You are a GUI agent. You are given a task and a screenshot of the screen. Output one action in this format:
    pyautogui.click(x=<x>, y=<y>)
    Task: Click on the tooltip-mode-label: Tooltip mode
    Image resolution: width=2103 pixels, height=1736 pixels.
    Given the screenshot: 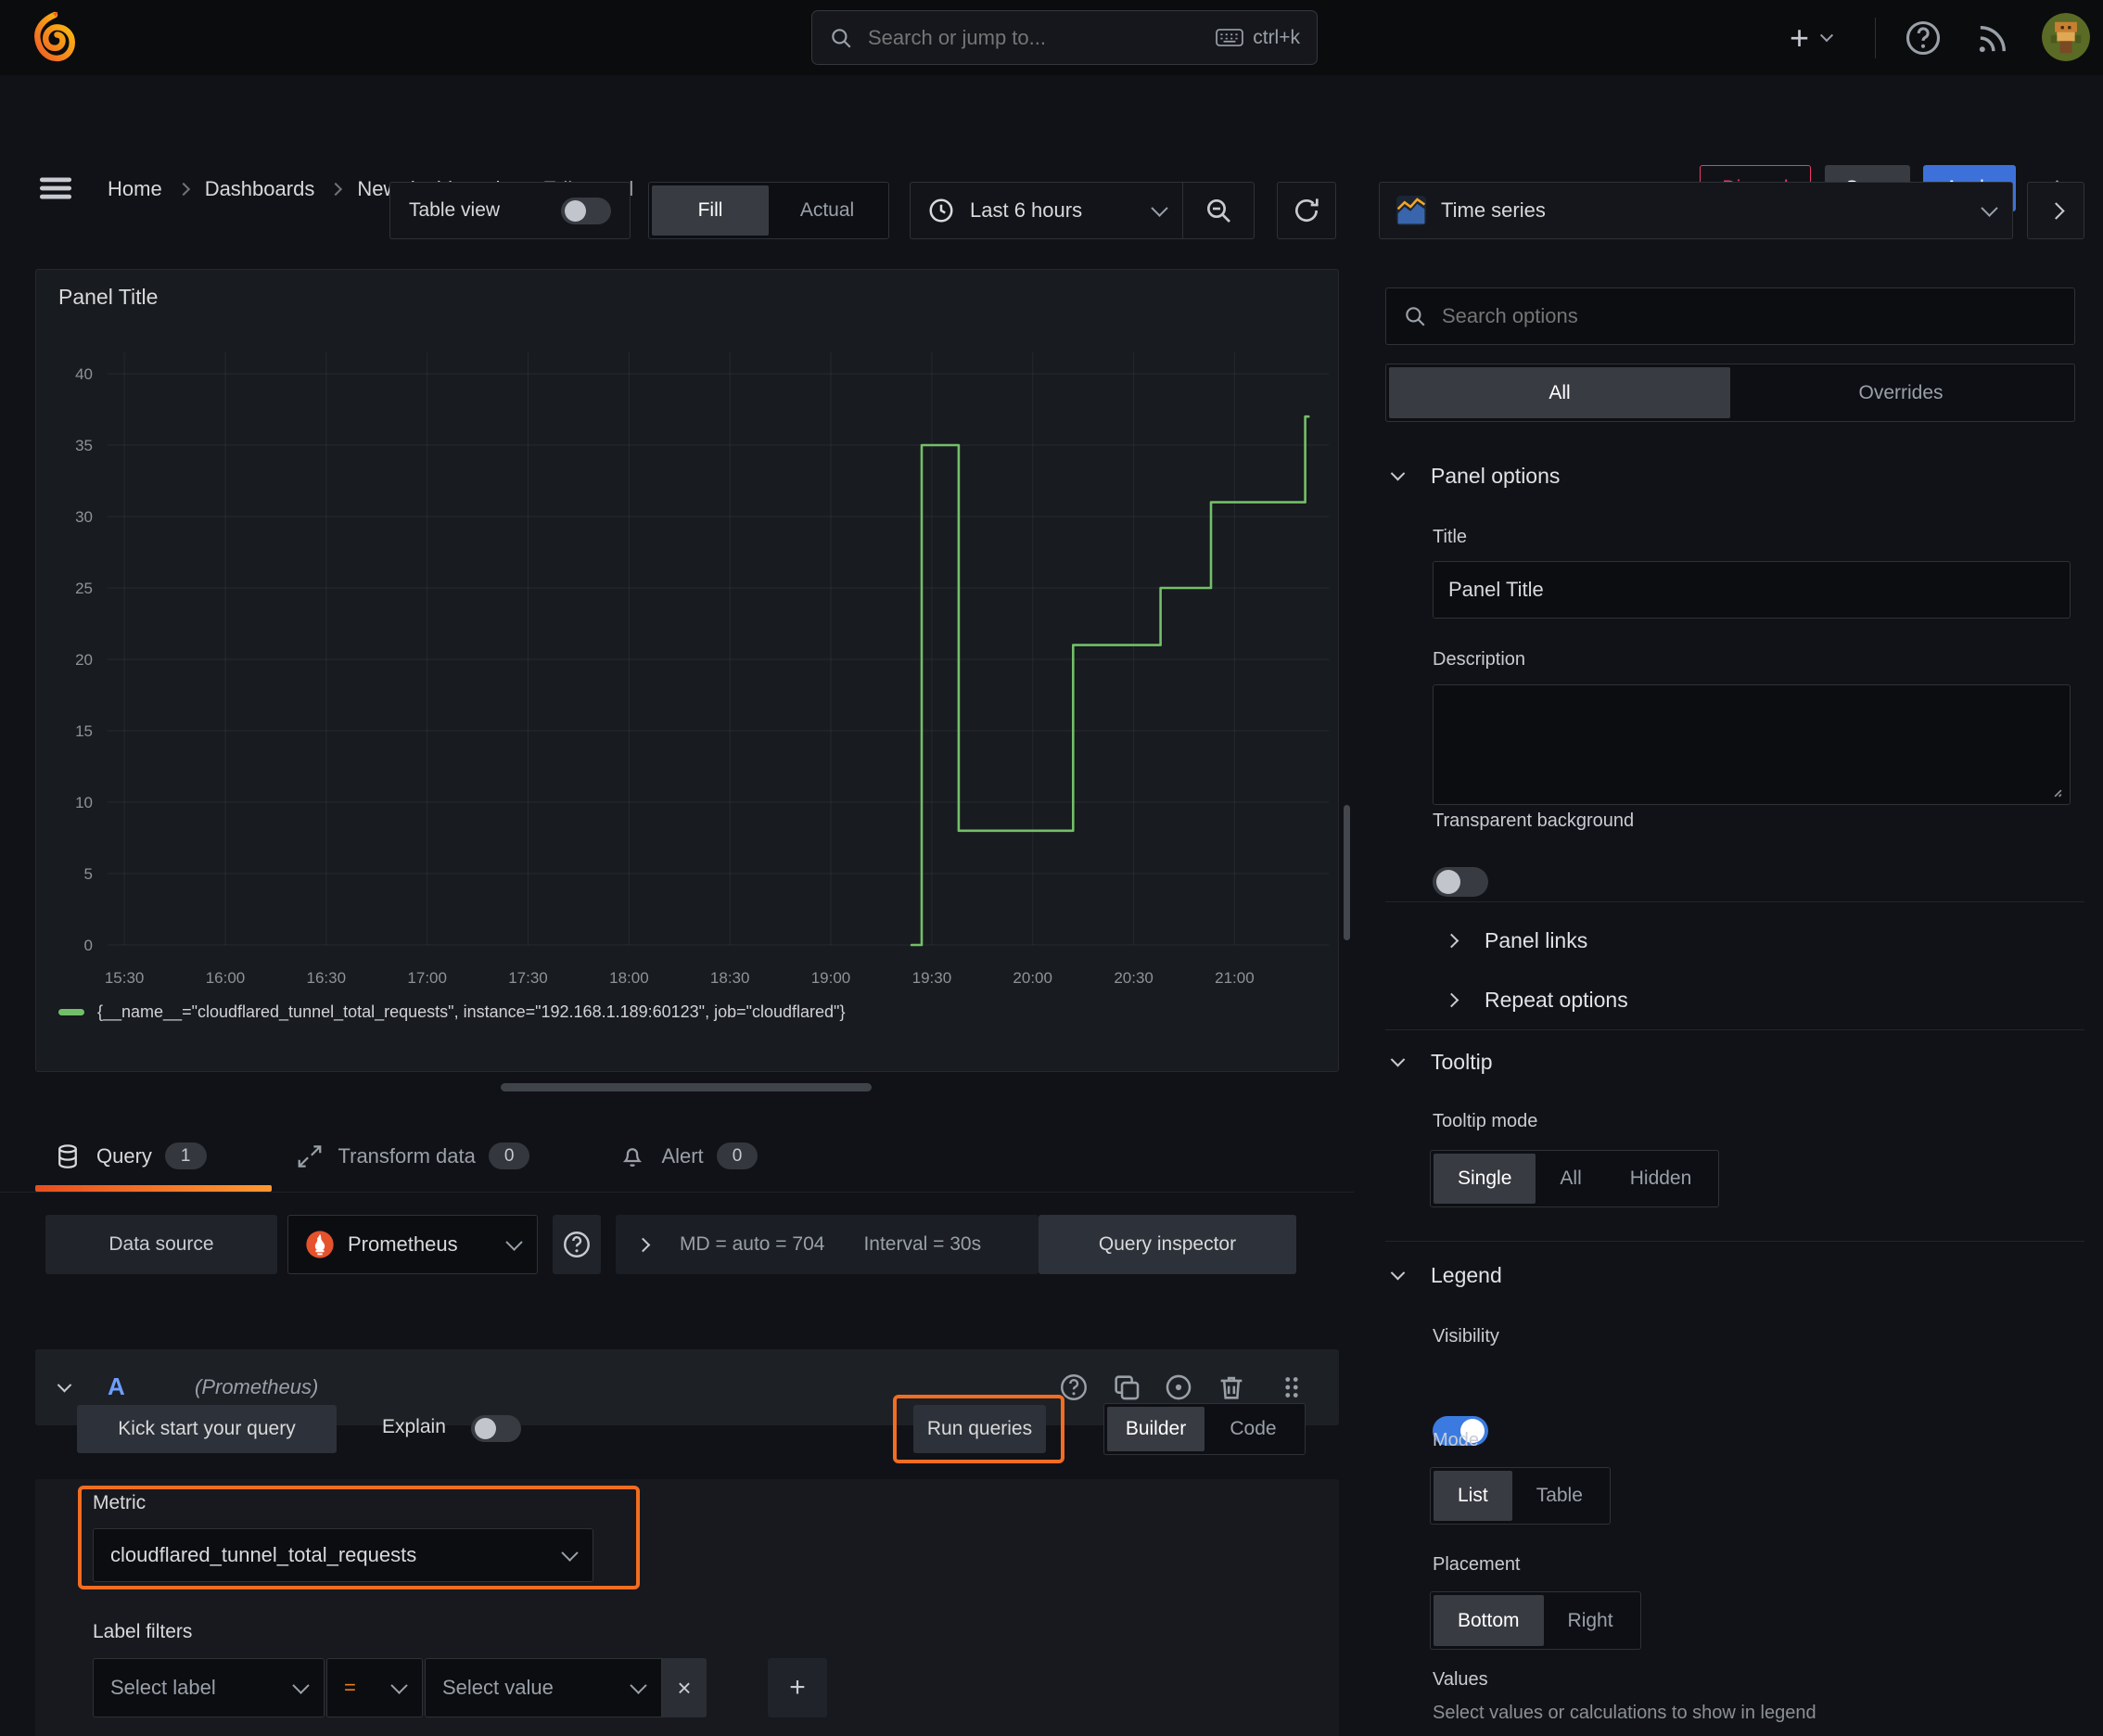 What is the action you would take?
    pyautogui.click(x=1485, y=1121)
    